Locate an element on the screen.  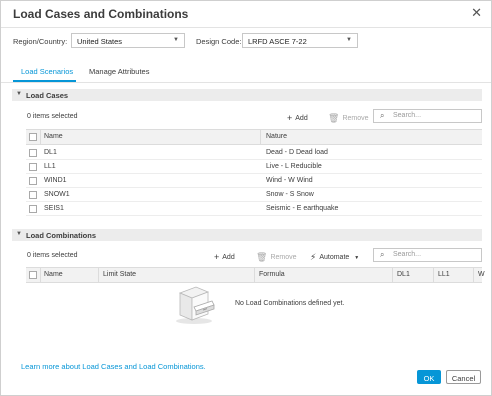
close-icon: ✕ is located at coordinates (476, 13).